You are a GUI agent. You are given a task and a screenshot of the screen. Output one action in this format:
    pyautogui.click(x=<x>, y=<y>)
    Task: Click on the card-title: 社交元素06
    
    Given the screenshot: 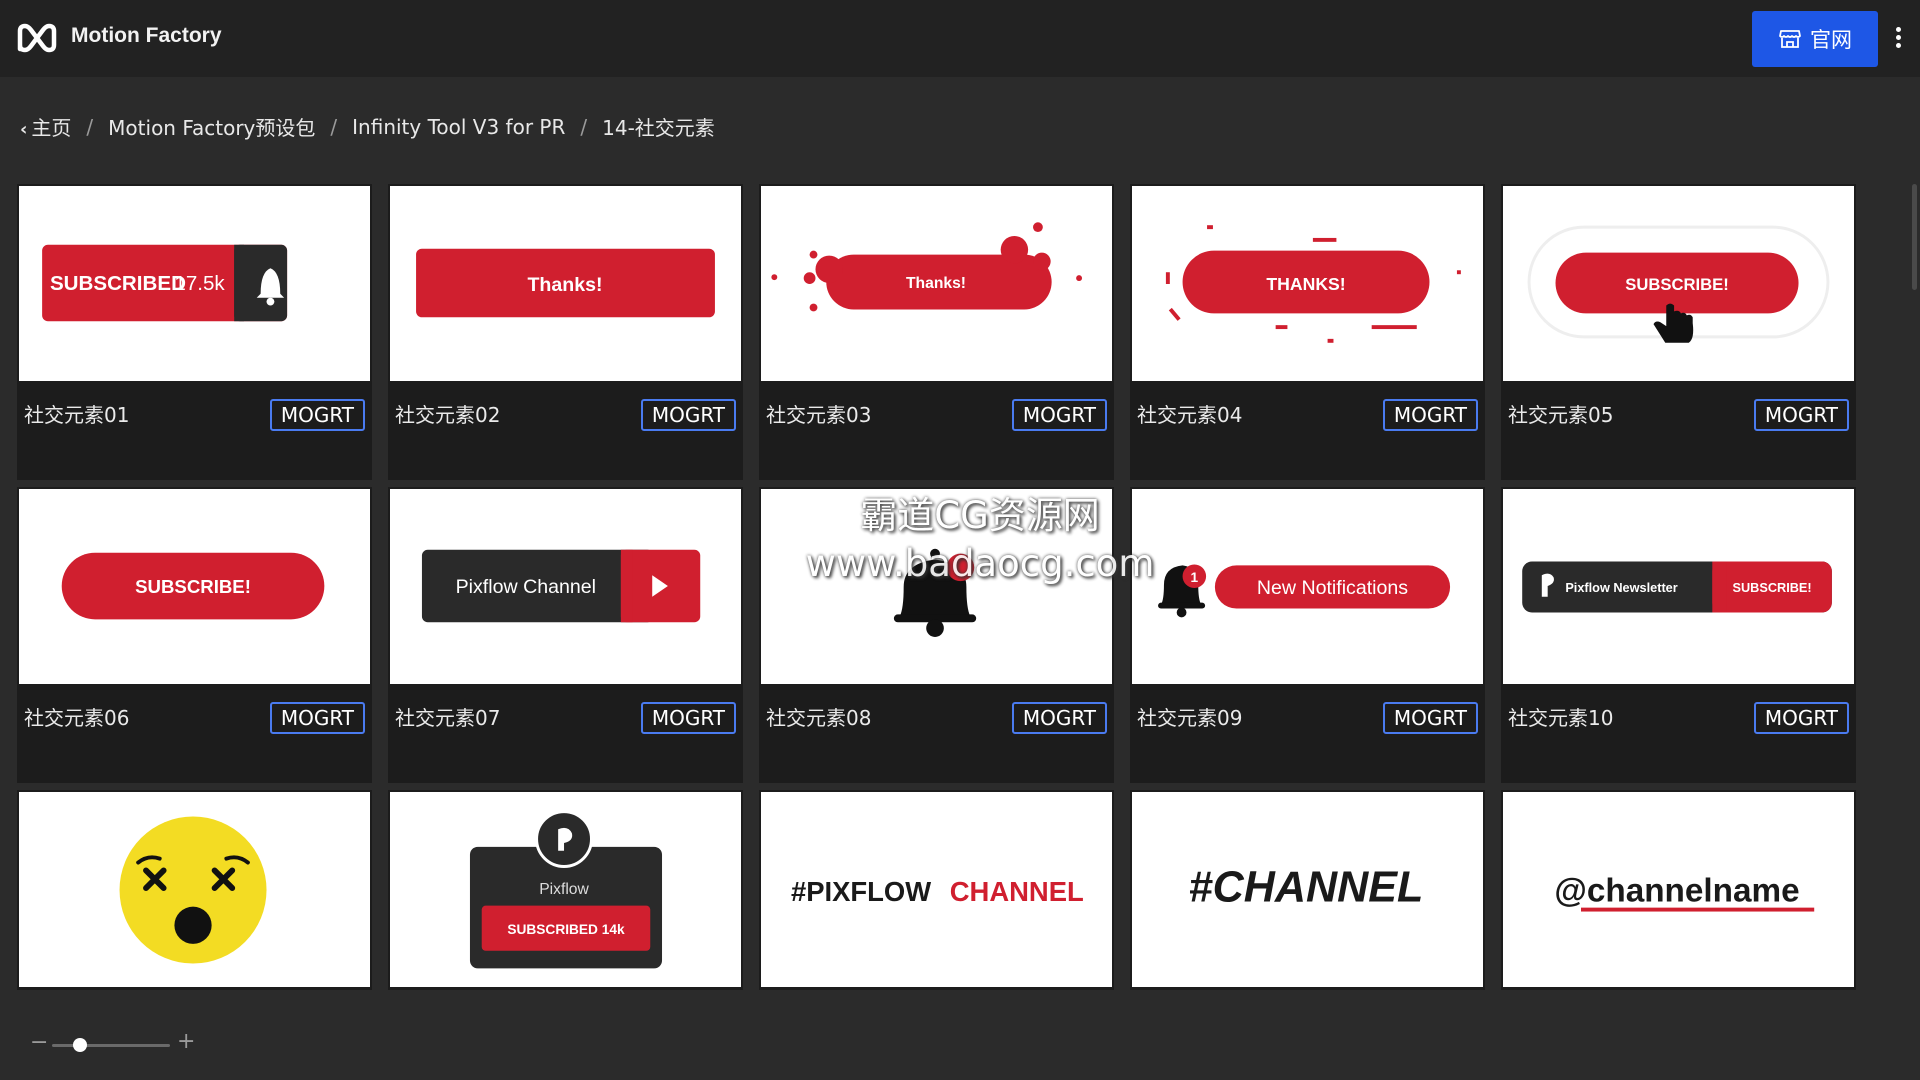 What is the action you would take?
    pyautogui.click(x=77, y=718)
    